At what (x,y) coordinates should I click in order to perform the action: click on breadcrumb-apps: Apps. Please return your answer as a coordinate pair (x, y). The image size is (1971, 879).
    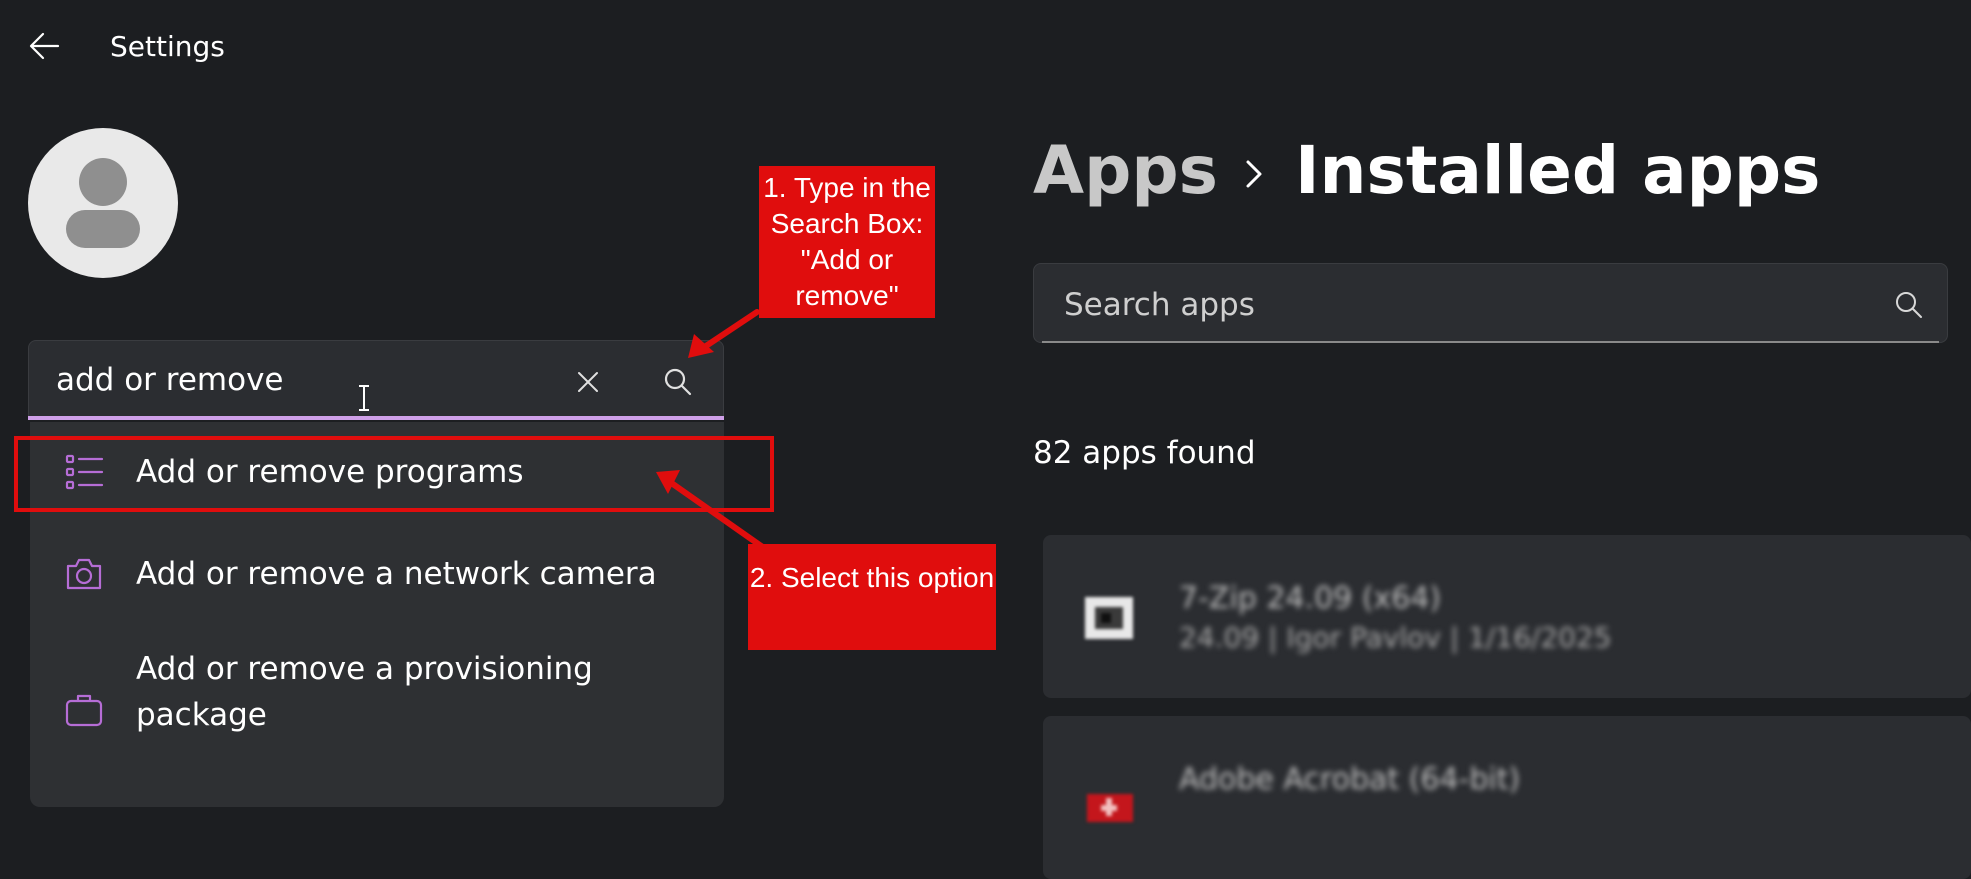
    Looking at the image, I should click on (1125, 170).